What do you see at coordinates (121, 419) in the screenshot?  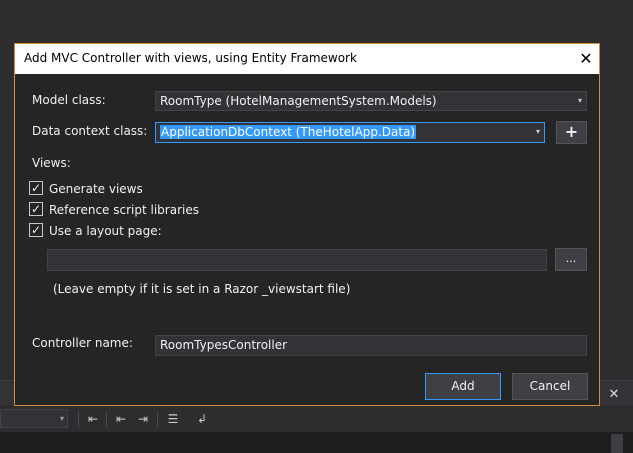 I see `indent-left-icon: ⇤` at bounding box center [121, 419].